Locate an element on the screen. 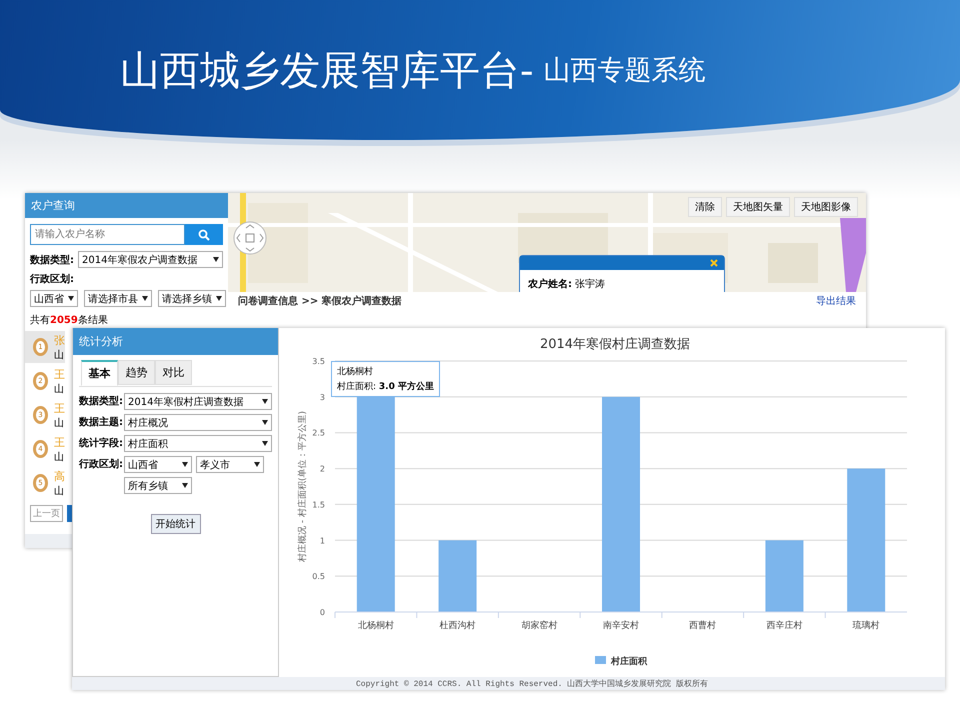 The height and width of the screenshot is (720, 960). select-field: 山西省 is located at coordinates (158, 464).